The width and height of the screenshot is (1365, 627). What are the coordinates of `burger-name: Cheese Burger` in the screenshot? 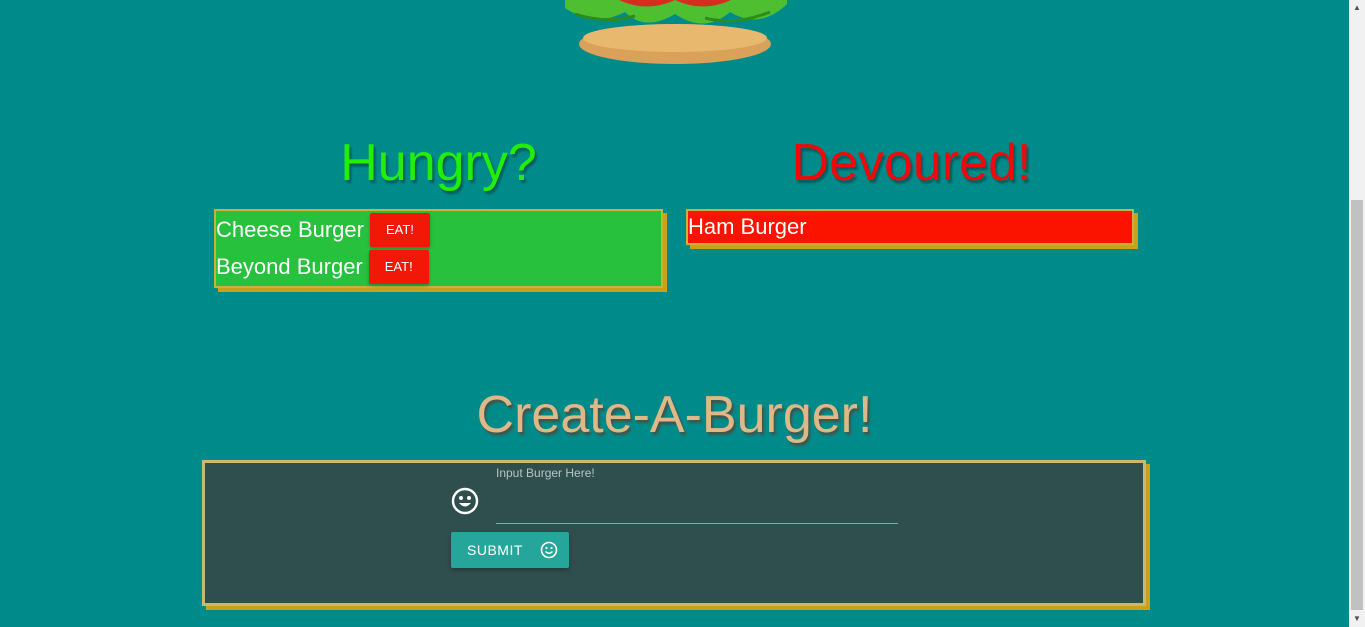 It's located at (290, 229).